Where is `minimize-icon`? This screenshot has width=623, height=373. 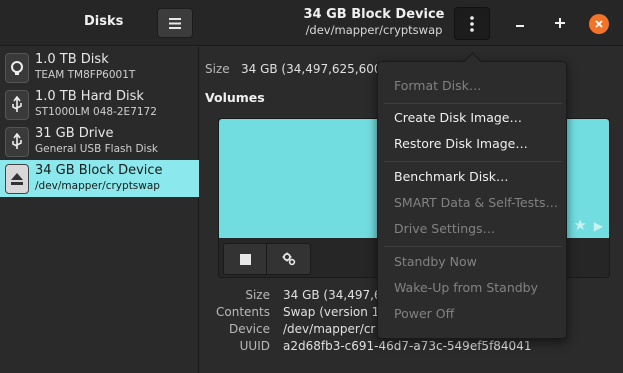 minimize-icon is located at coordinates (520, 26).